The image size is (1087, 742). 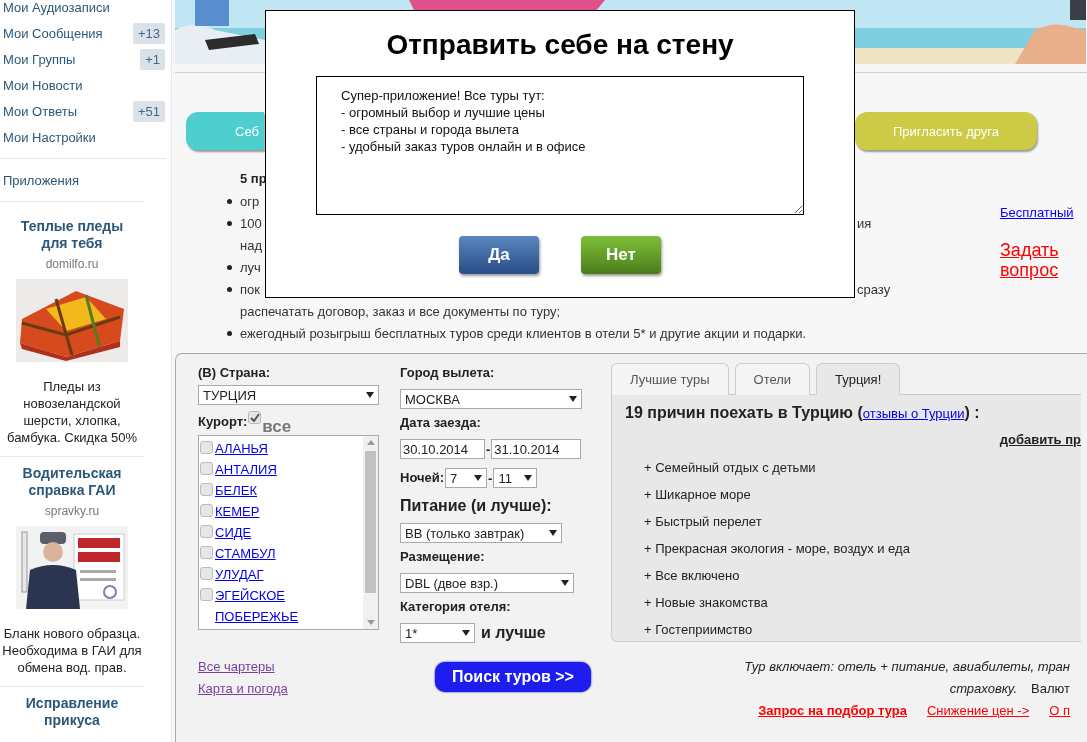 I want to click on dropdown: DBL (двое взр.), so click(x=487, y=583).